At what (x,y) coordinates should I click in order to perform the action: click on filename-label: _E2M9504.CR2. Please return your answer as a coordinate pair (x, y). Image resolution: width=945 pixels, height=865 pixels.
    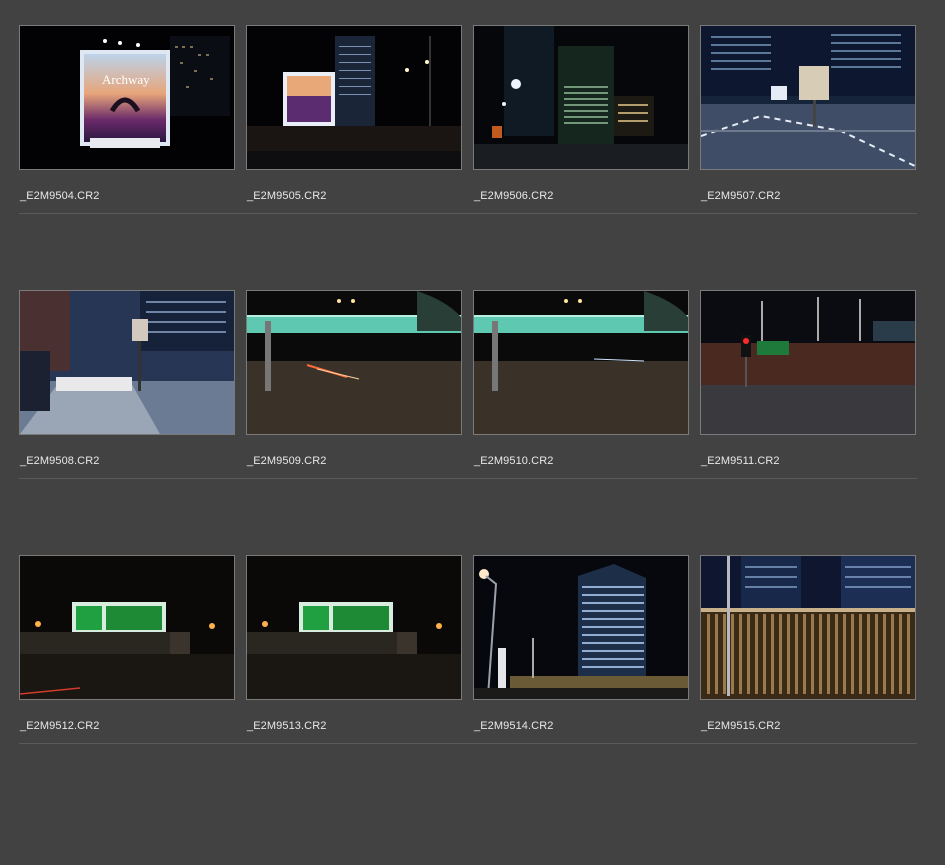
    Looking at the image, I should click on (60, 196).